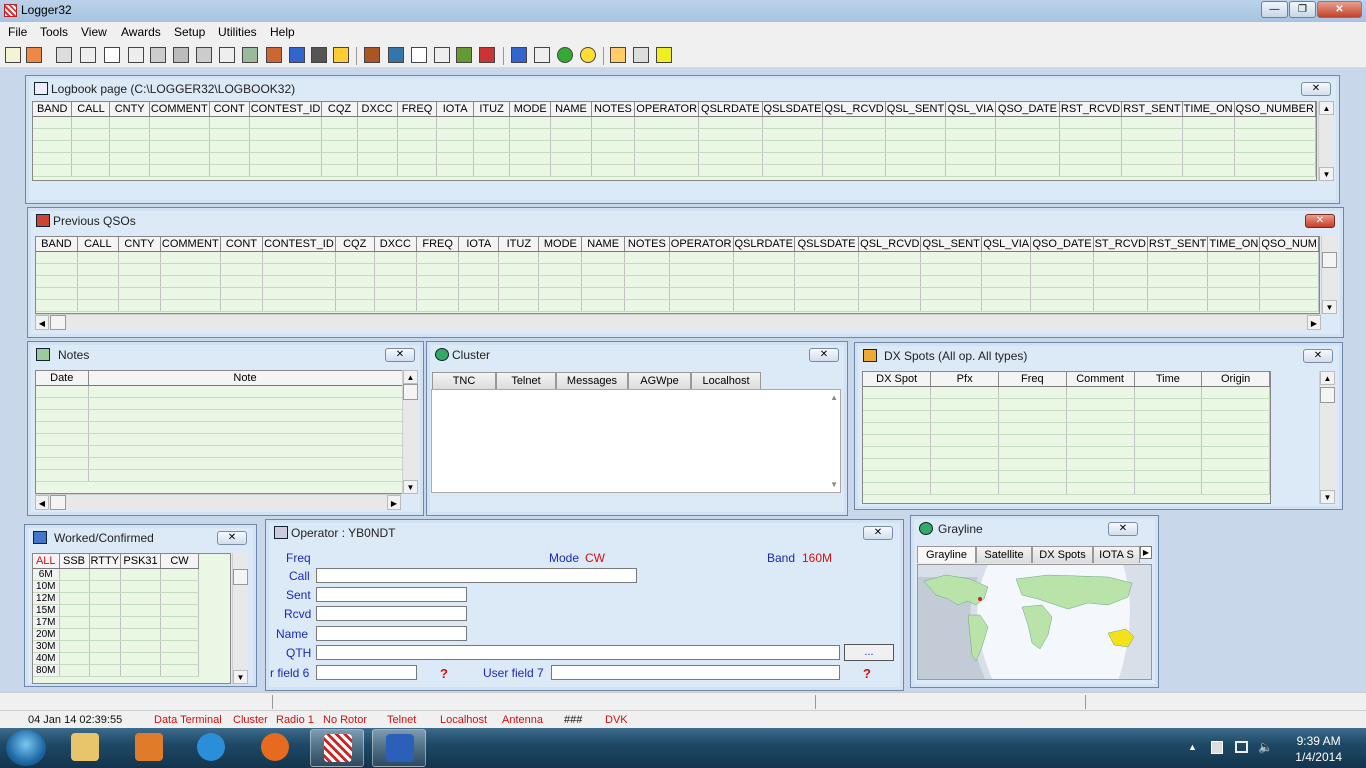 The height and width of the screenshot is (768, 1366). What do you see at coordinates (442, 55) in the screenshot?
I see `notes-icon` at bounding box center [442, 55].